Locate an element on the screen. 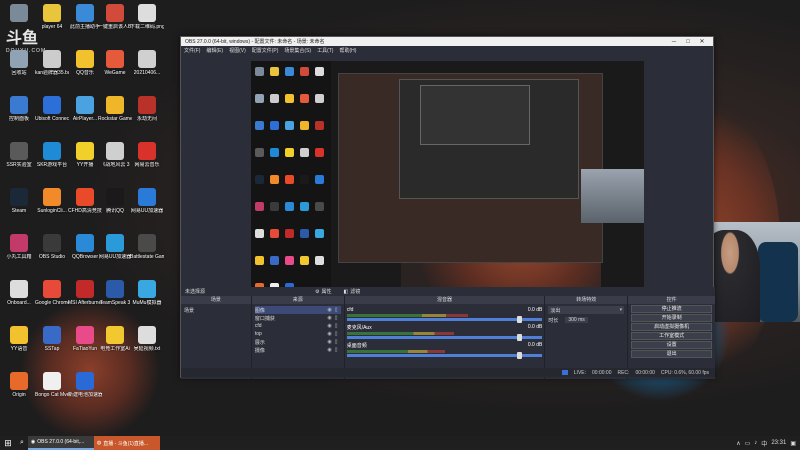  desktop-icon: SKR游戏平台 is located at coordinates (52, 155).